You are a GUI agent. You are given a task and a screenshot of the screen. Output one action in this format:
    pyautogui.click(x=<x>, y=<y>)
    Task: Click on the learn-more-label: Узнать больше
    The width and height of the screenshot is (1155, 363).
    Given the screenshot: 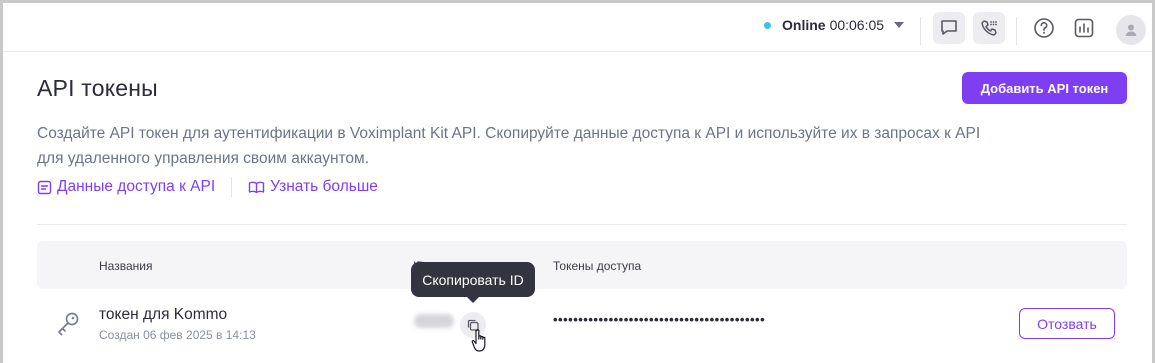 What is the action you would take?
    pyautogui.click(x=324, y=186)
    